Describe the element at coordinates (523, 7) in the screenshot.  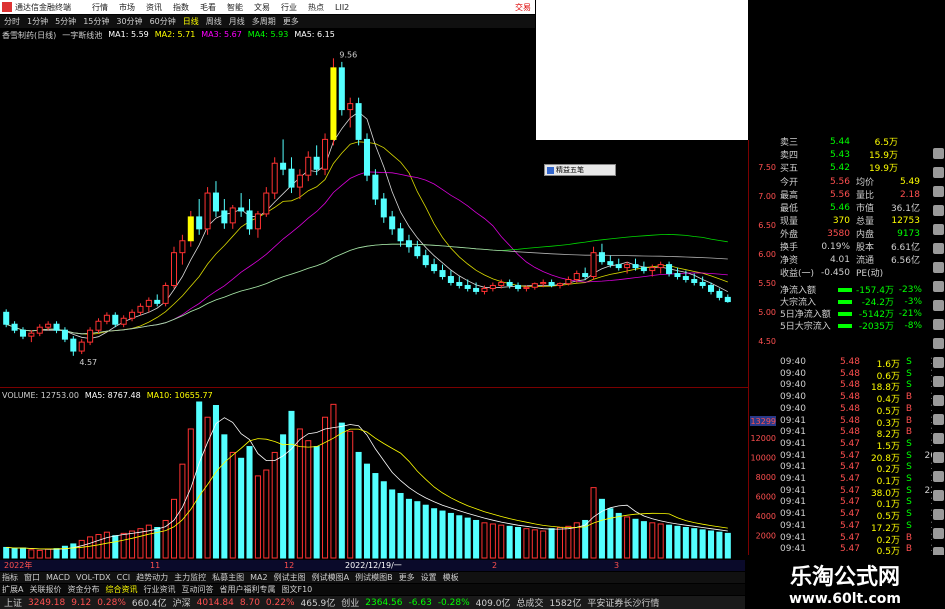
I see `trade-button: 交易` at that location.